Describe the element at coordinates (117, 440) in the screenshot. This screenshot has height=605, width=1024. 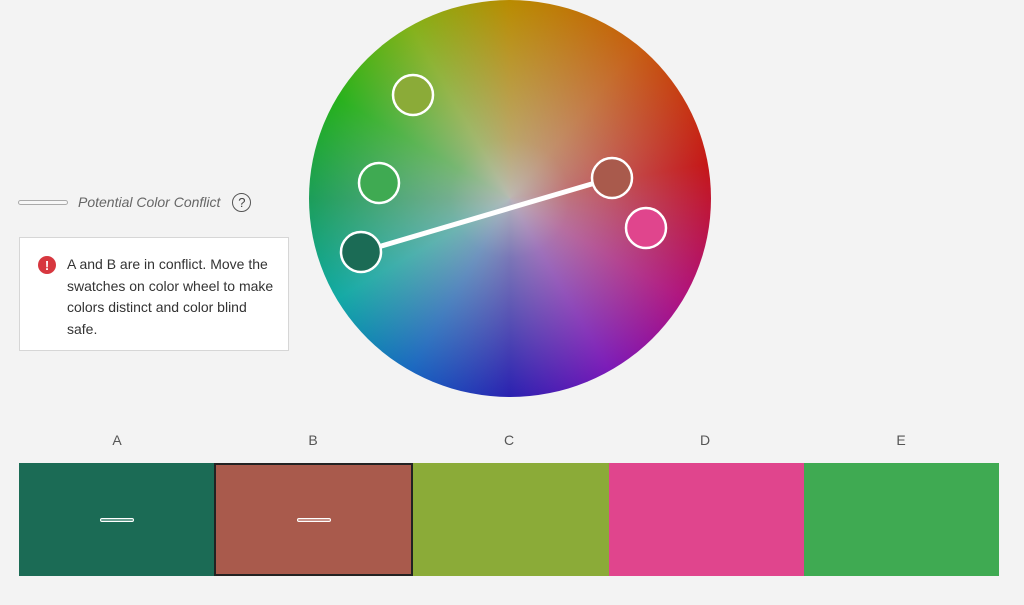
I see `swatch-label-a: A` at that location.